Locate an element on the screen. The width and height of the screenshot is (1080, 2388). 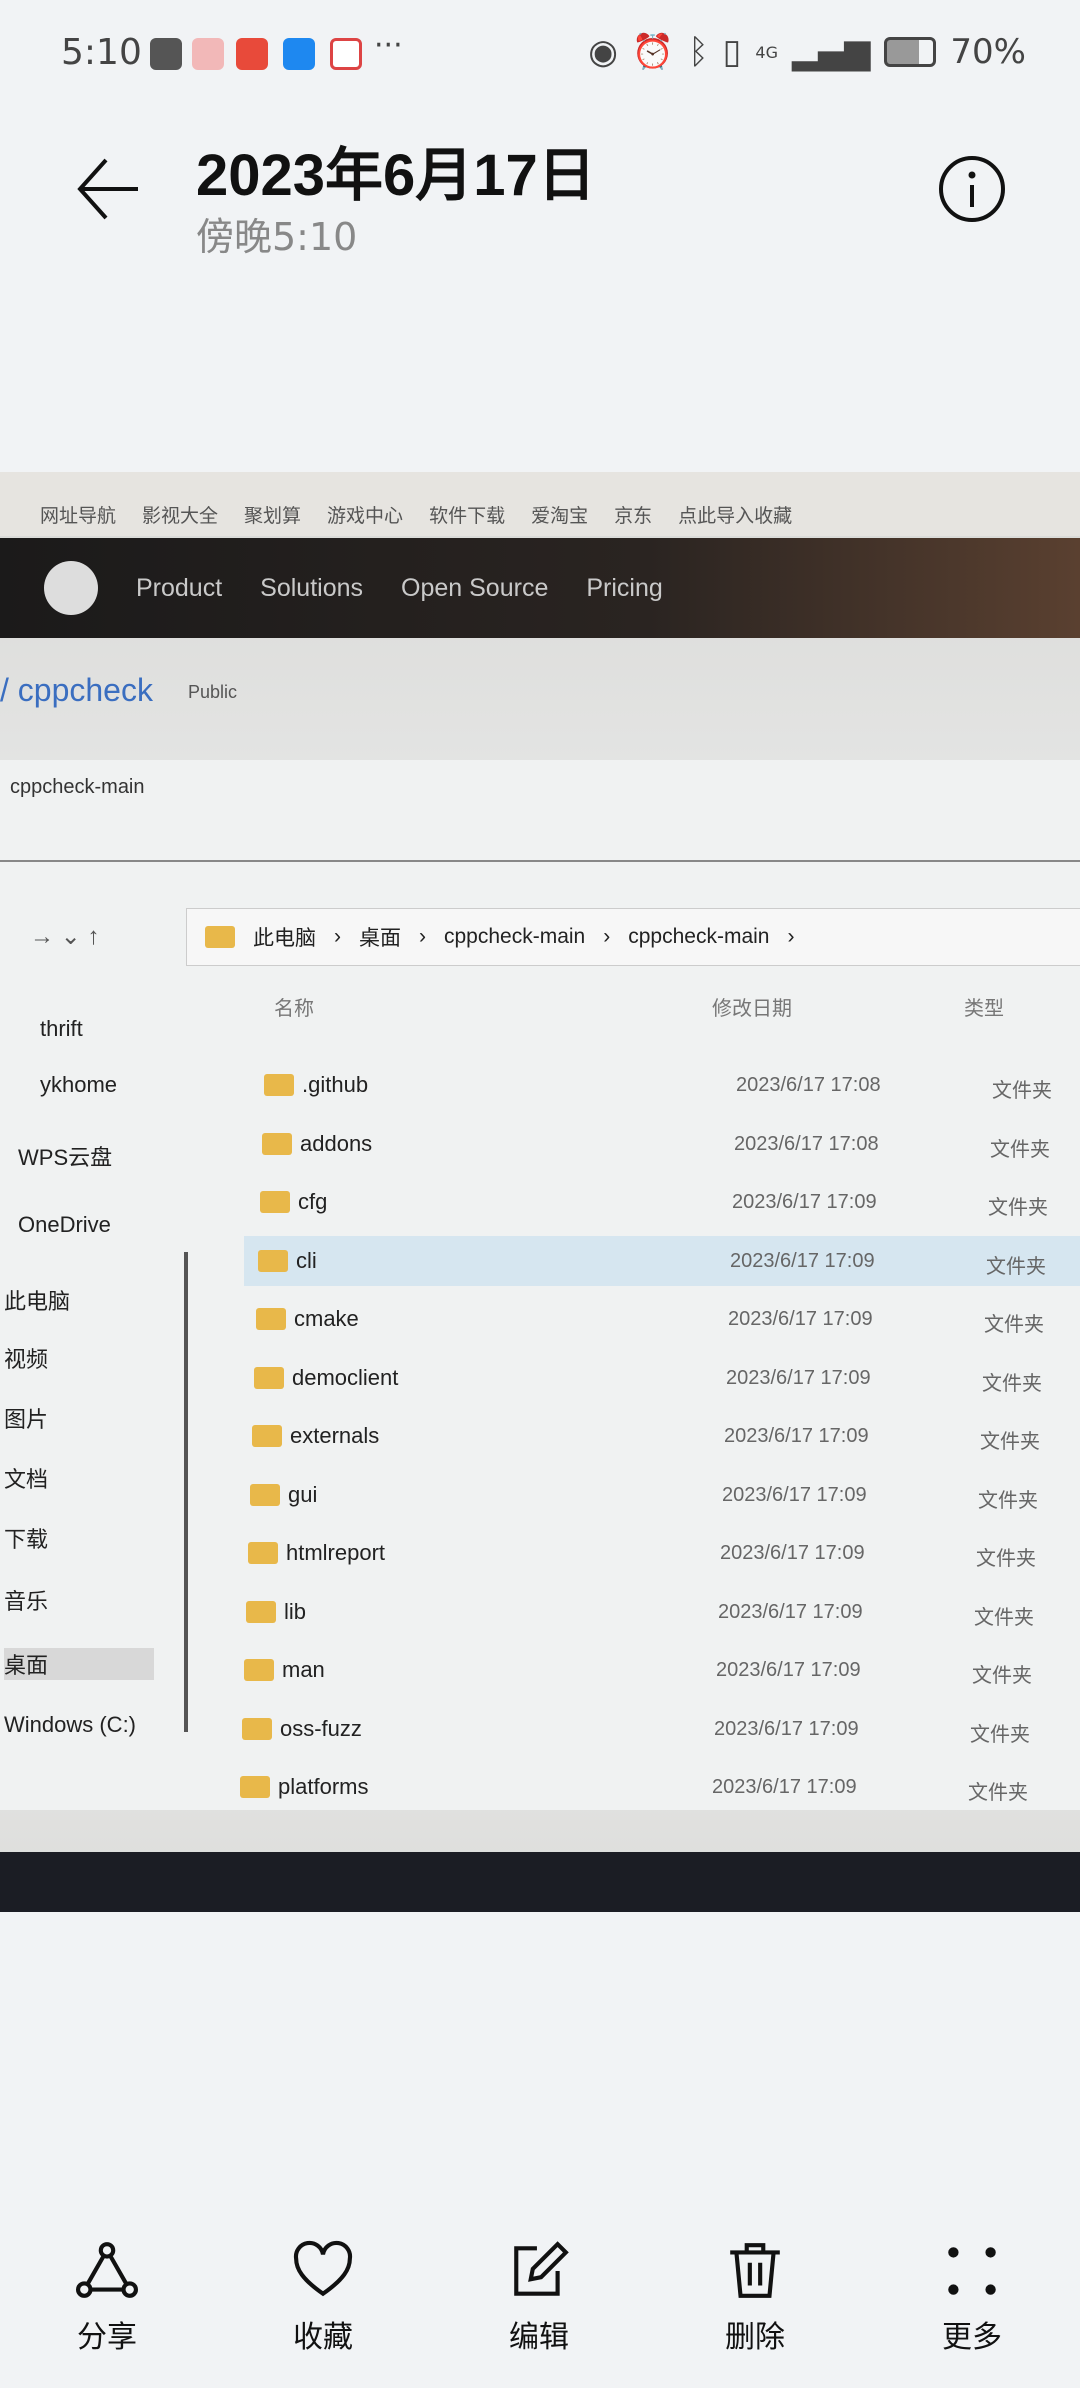
bookmark: 聚划算 is located at coordinates (273, 516).